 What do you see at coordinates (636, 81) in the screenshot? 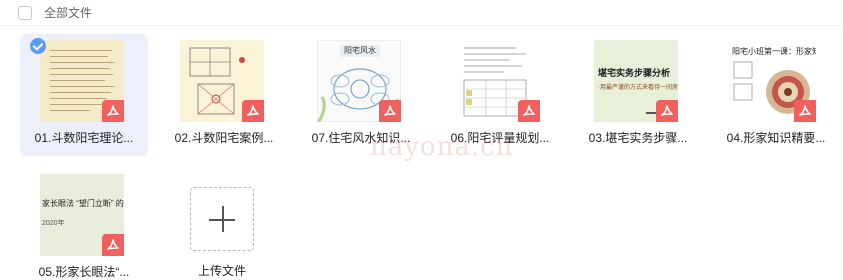
I see `file-thumbnail: 堪宅实务步骤分析 ·用最严谨的方式来看待一间房` at bounding box center [636, 81].